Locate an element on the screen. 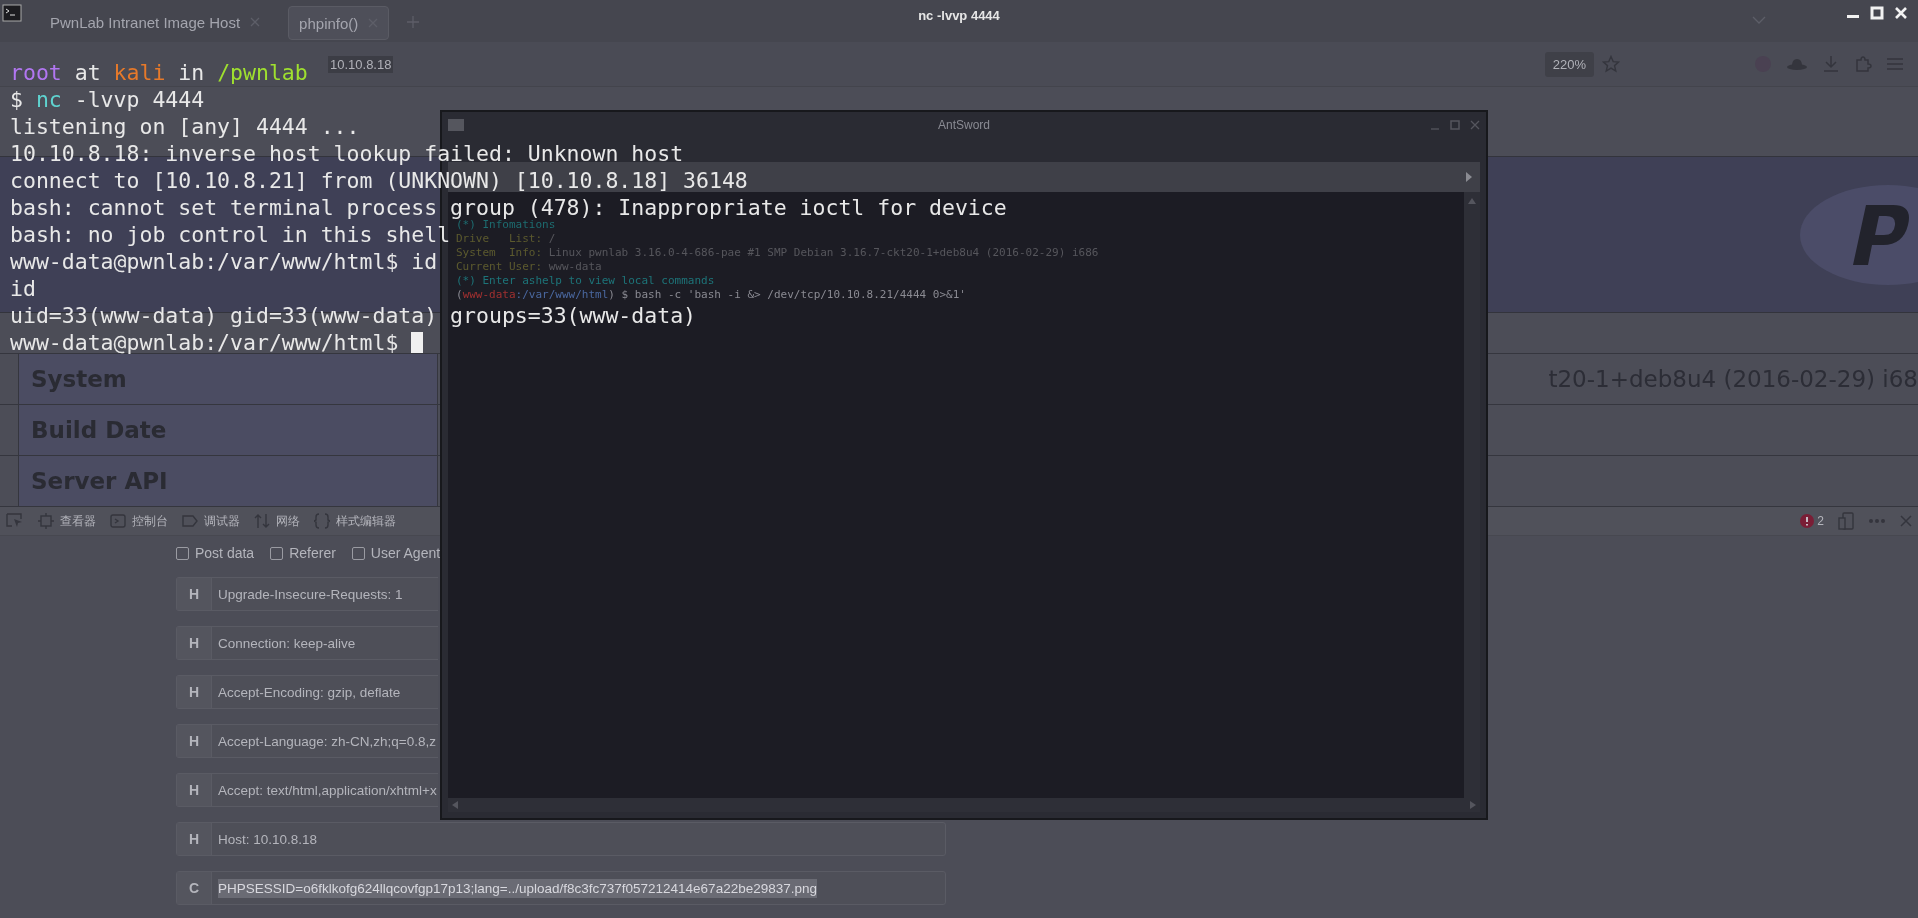  terminal-text: kali is located at coordinates (139, 72).